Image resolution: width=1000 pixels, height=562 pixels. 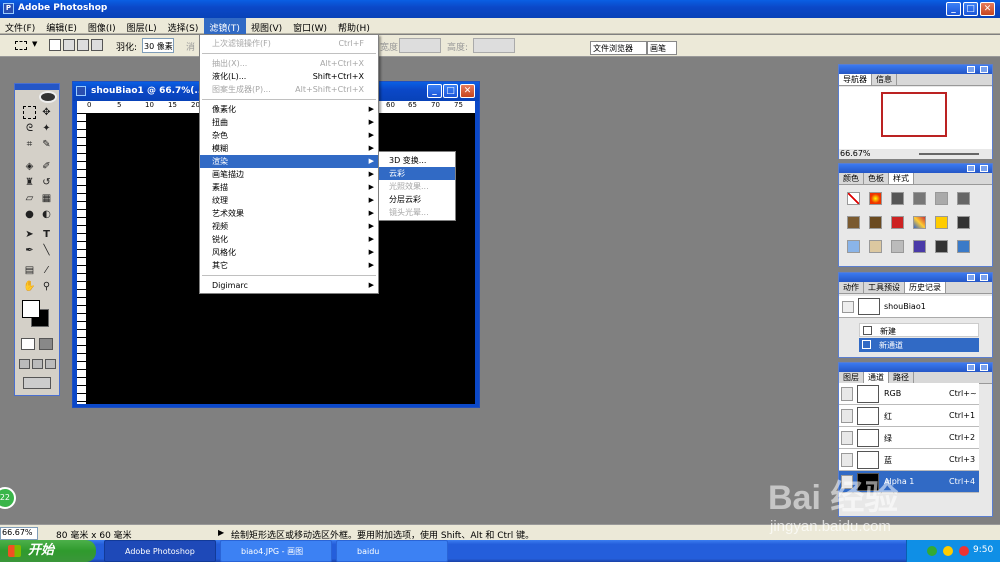 I want to click on document-maximize-button: □, so click(x=450, y=91).